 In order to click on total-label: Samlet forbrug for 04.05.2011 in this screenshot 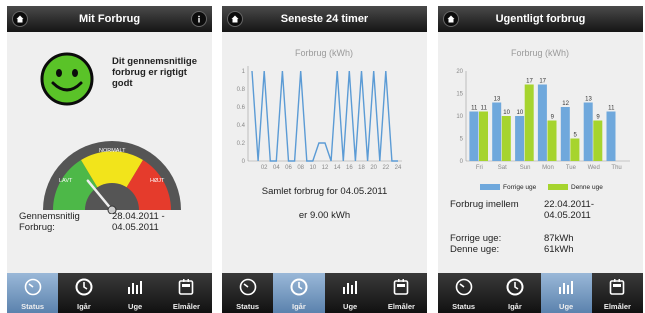, I will do `click(324, 191)`.